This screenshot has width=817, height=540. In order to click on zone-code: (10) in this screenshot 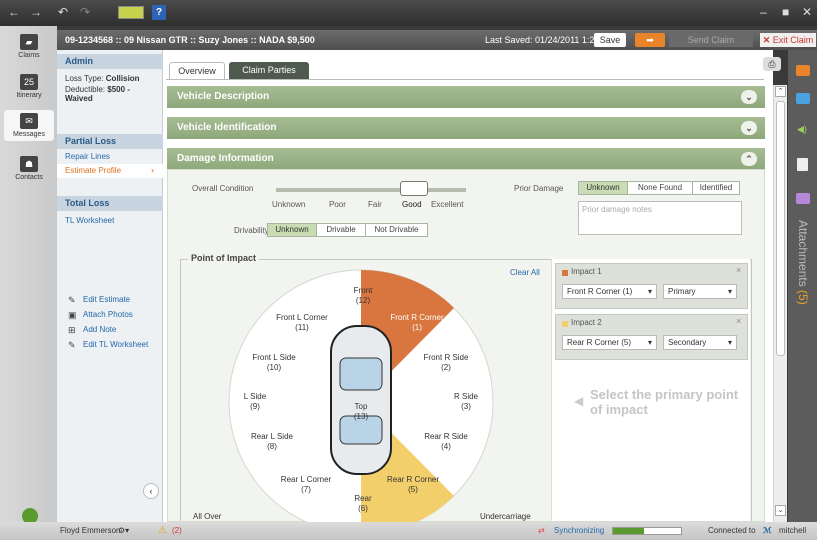, I will do `click(274, 367)`.